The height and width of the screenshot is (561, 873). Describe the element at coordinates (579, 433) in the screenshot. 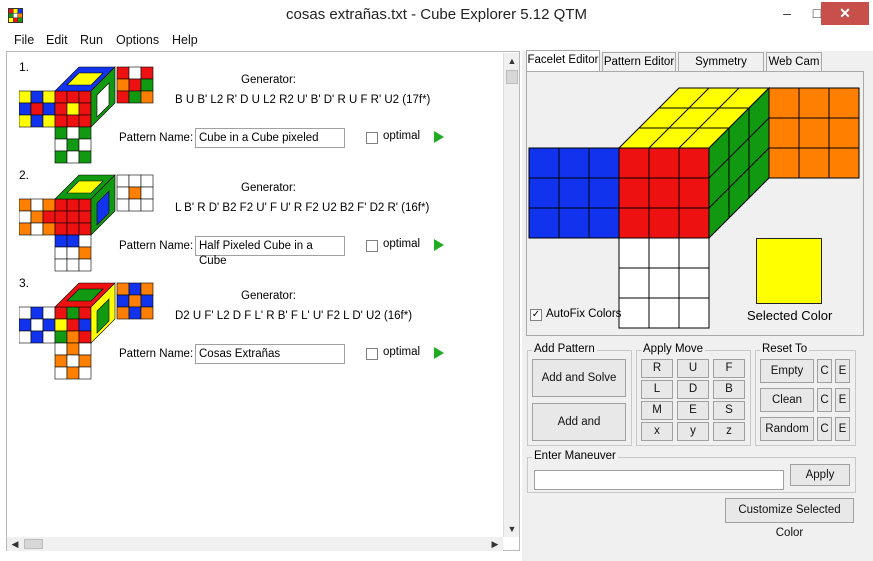

I see `add-and-generate-button: Add and Generate` at that location.